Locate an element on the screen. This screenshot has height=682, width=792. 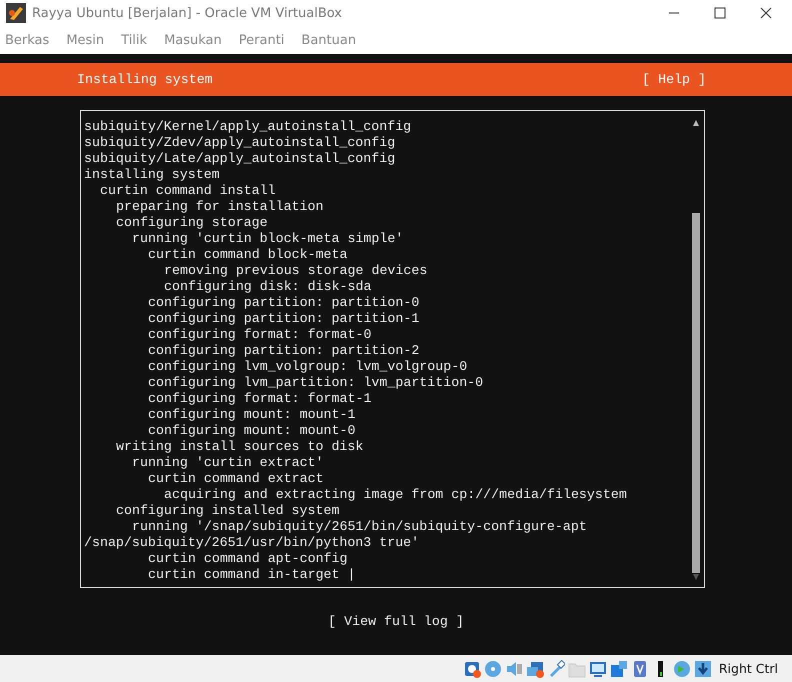
menu-item: Mesin is located at coordinates (85, 40).